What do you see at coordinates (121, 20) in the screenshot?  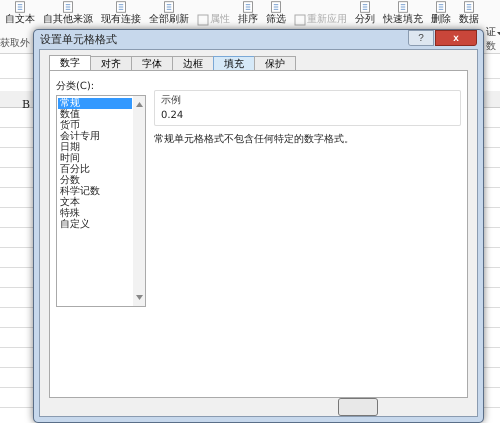 I see `ribbon-button: 现有连接` at bounding box center [121, 20].